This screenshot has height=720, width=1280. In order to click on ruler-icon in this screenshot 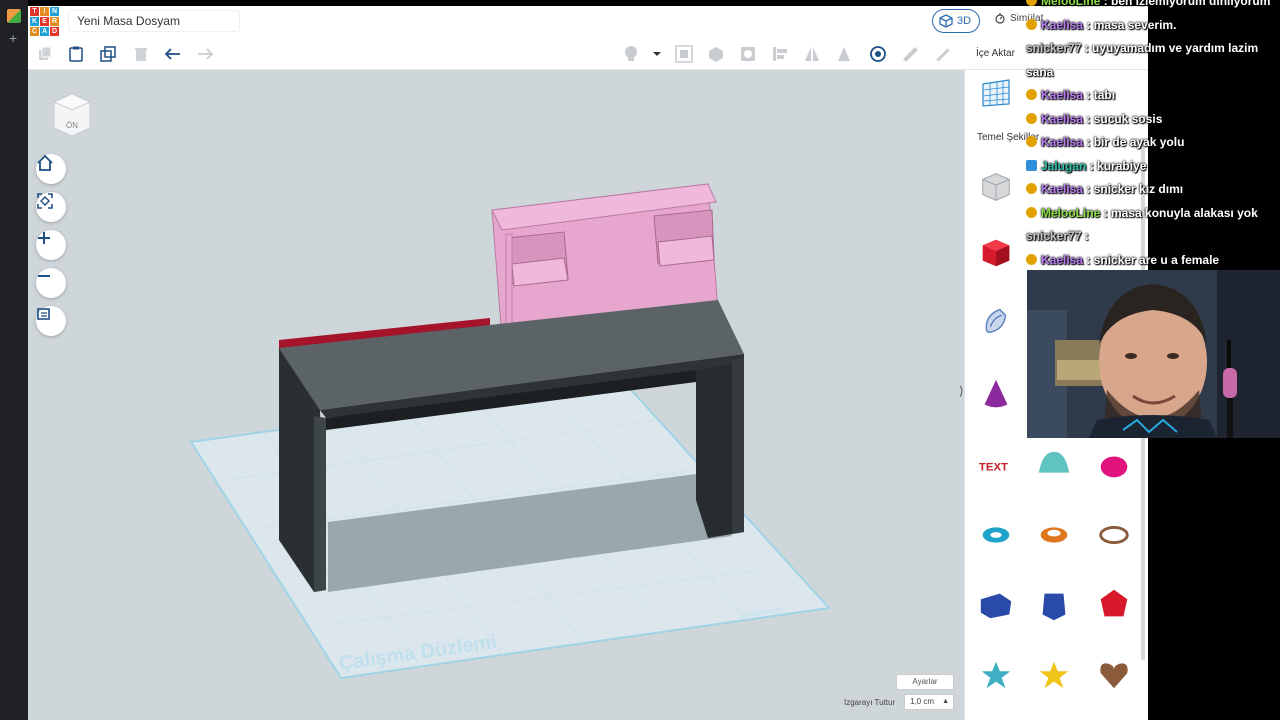, I will do `click(910, 54)`.